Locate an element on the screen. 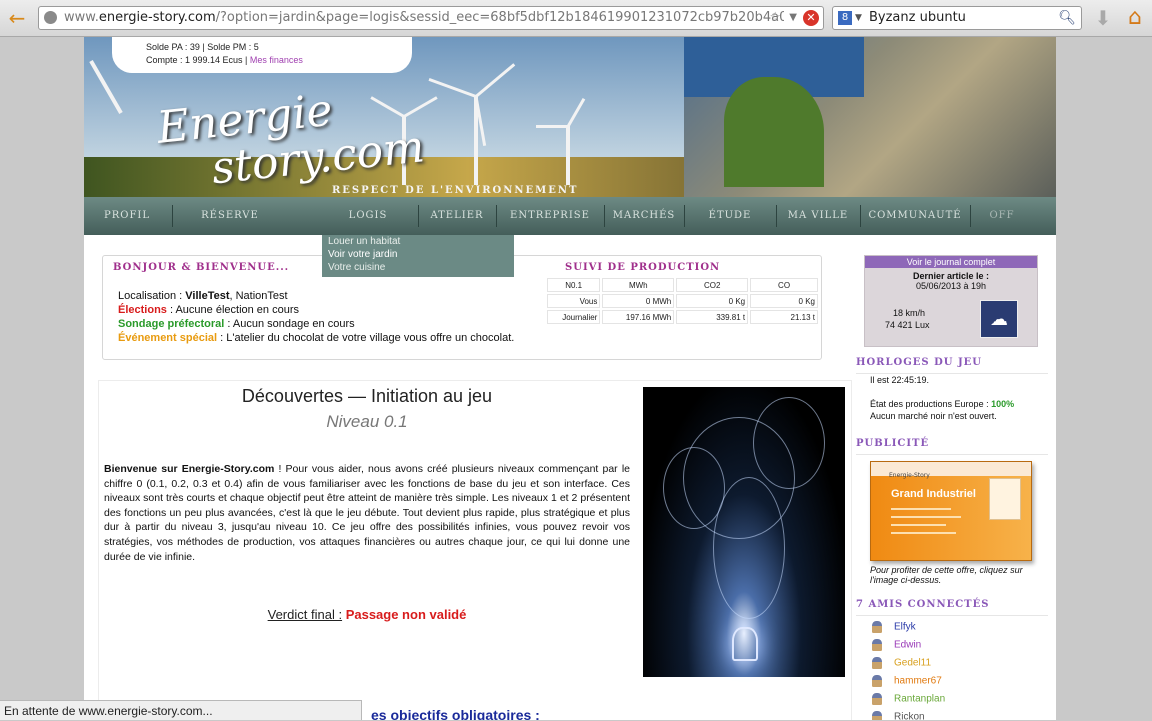  friend-name: hammer67 is located at coordinates (918, 681).